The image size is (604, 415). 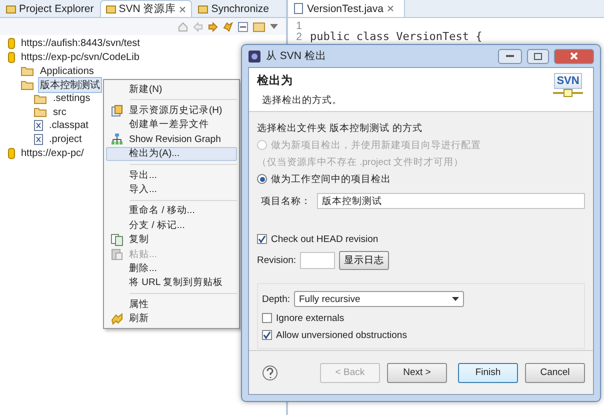 I want to click on minimize-button, so click(x=510, y=56).